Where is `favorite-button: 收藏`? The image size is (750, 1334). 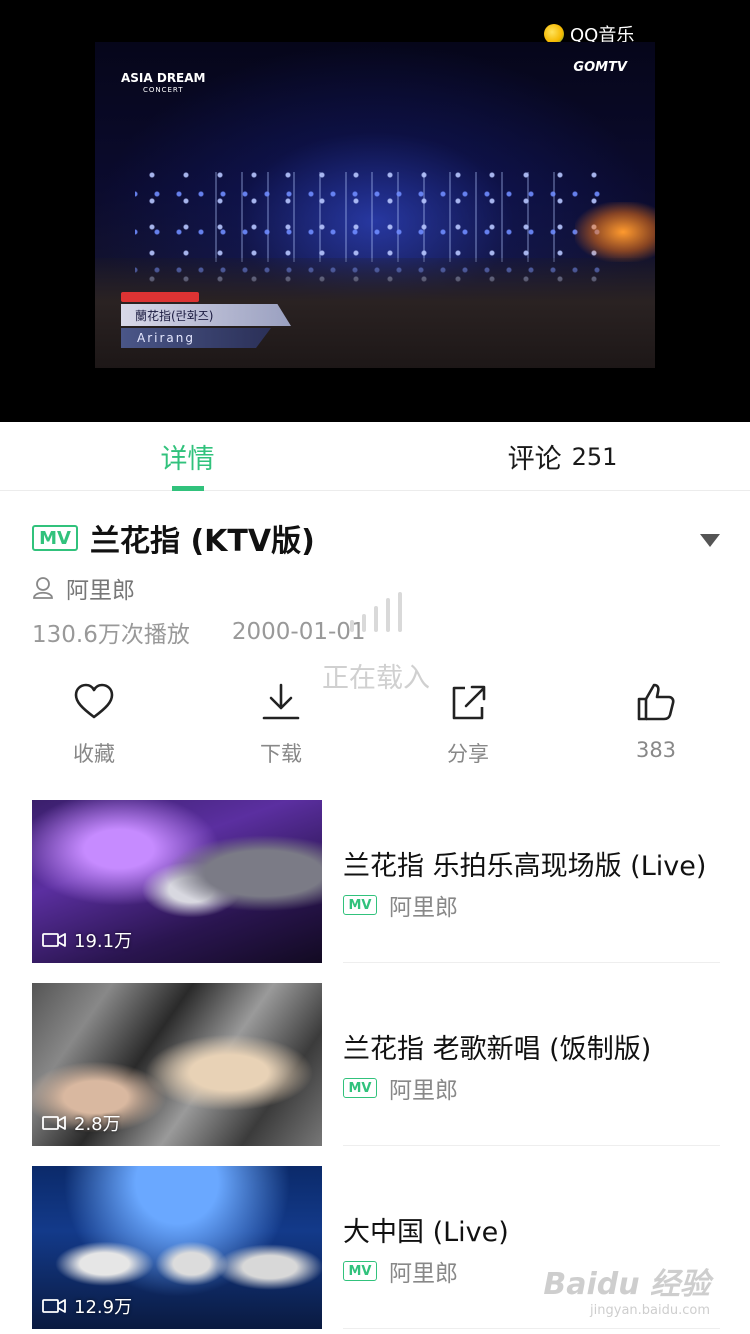 favorite-button: 收藏 is located at coordinates (94, 724).